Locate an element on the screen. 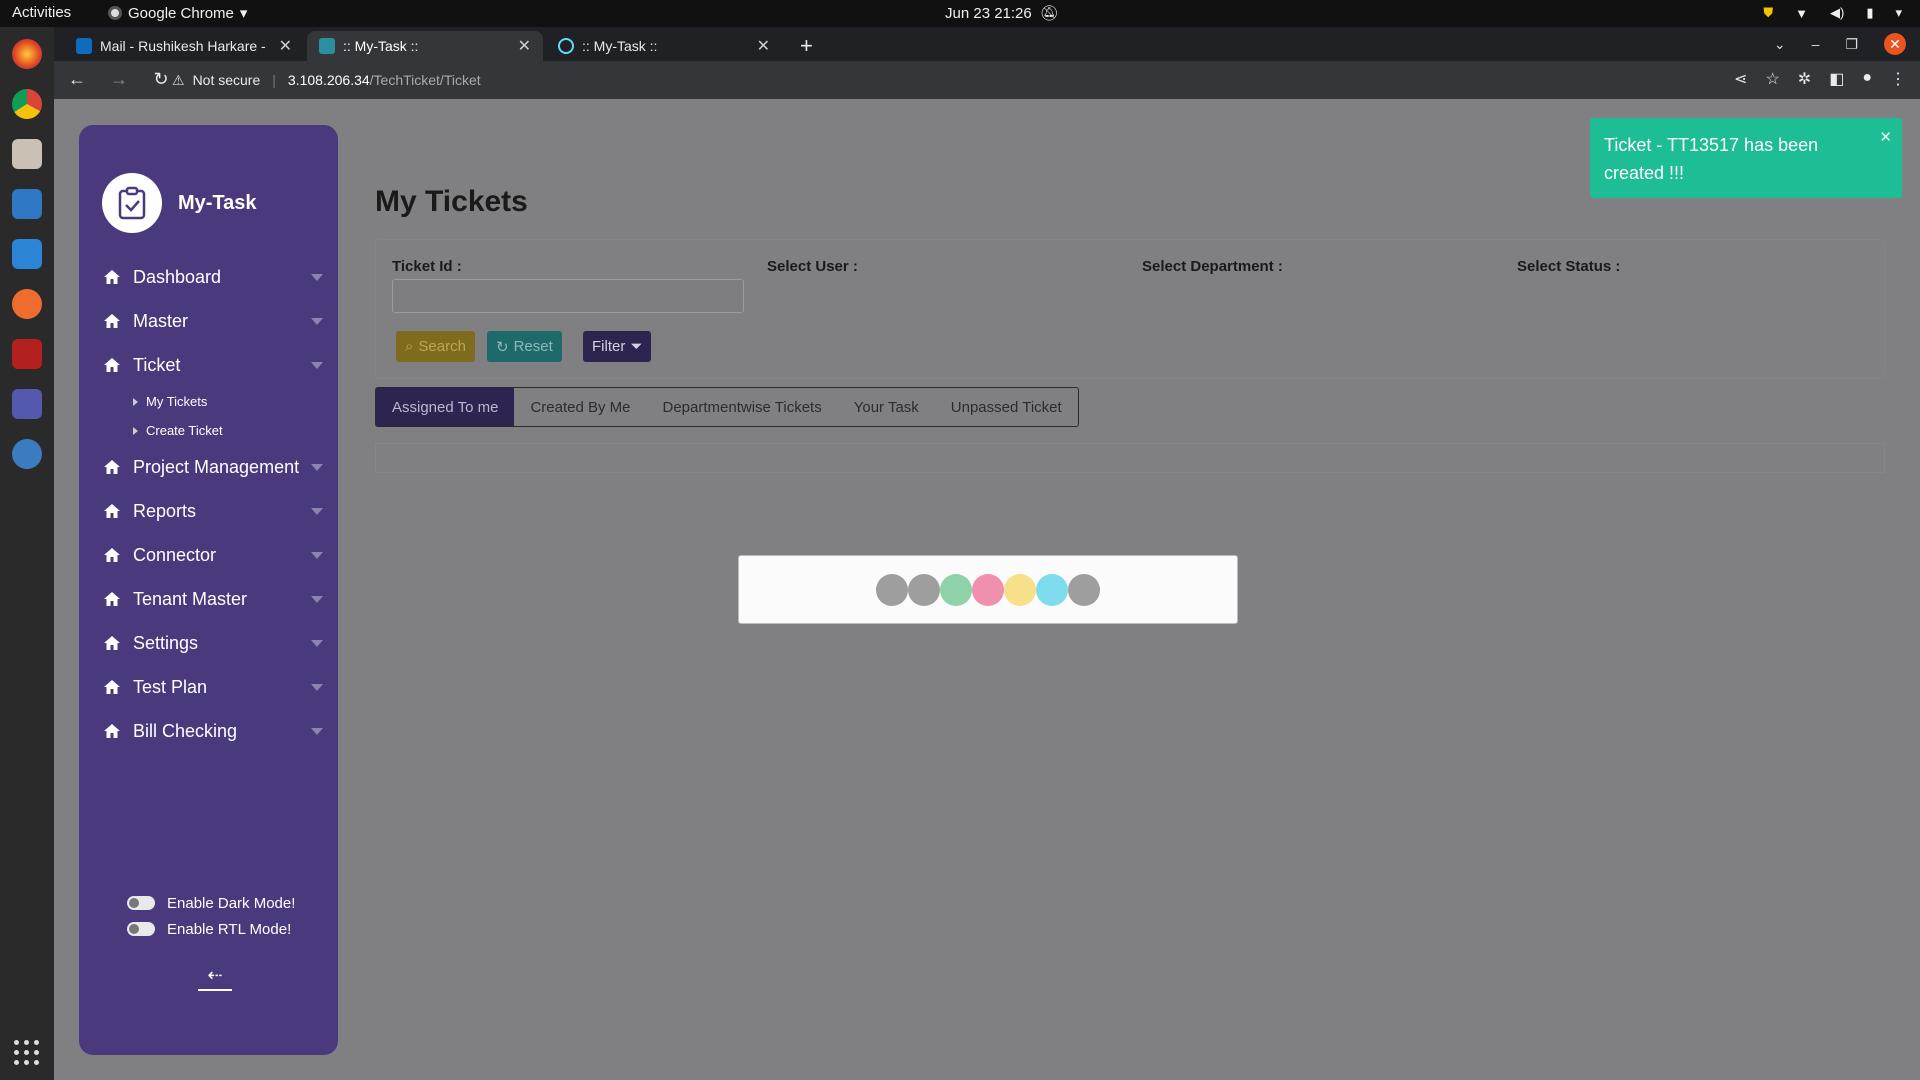 Image resolution: width=1920 pixels, height=1080 pixels. sidebar-item-project-management: Project Management is located at coordinates (213, 467).